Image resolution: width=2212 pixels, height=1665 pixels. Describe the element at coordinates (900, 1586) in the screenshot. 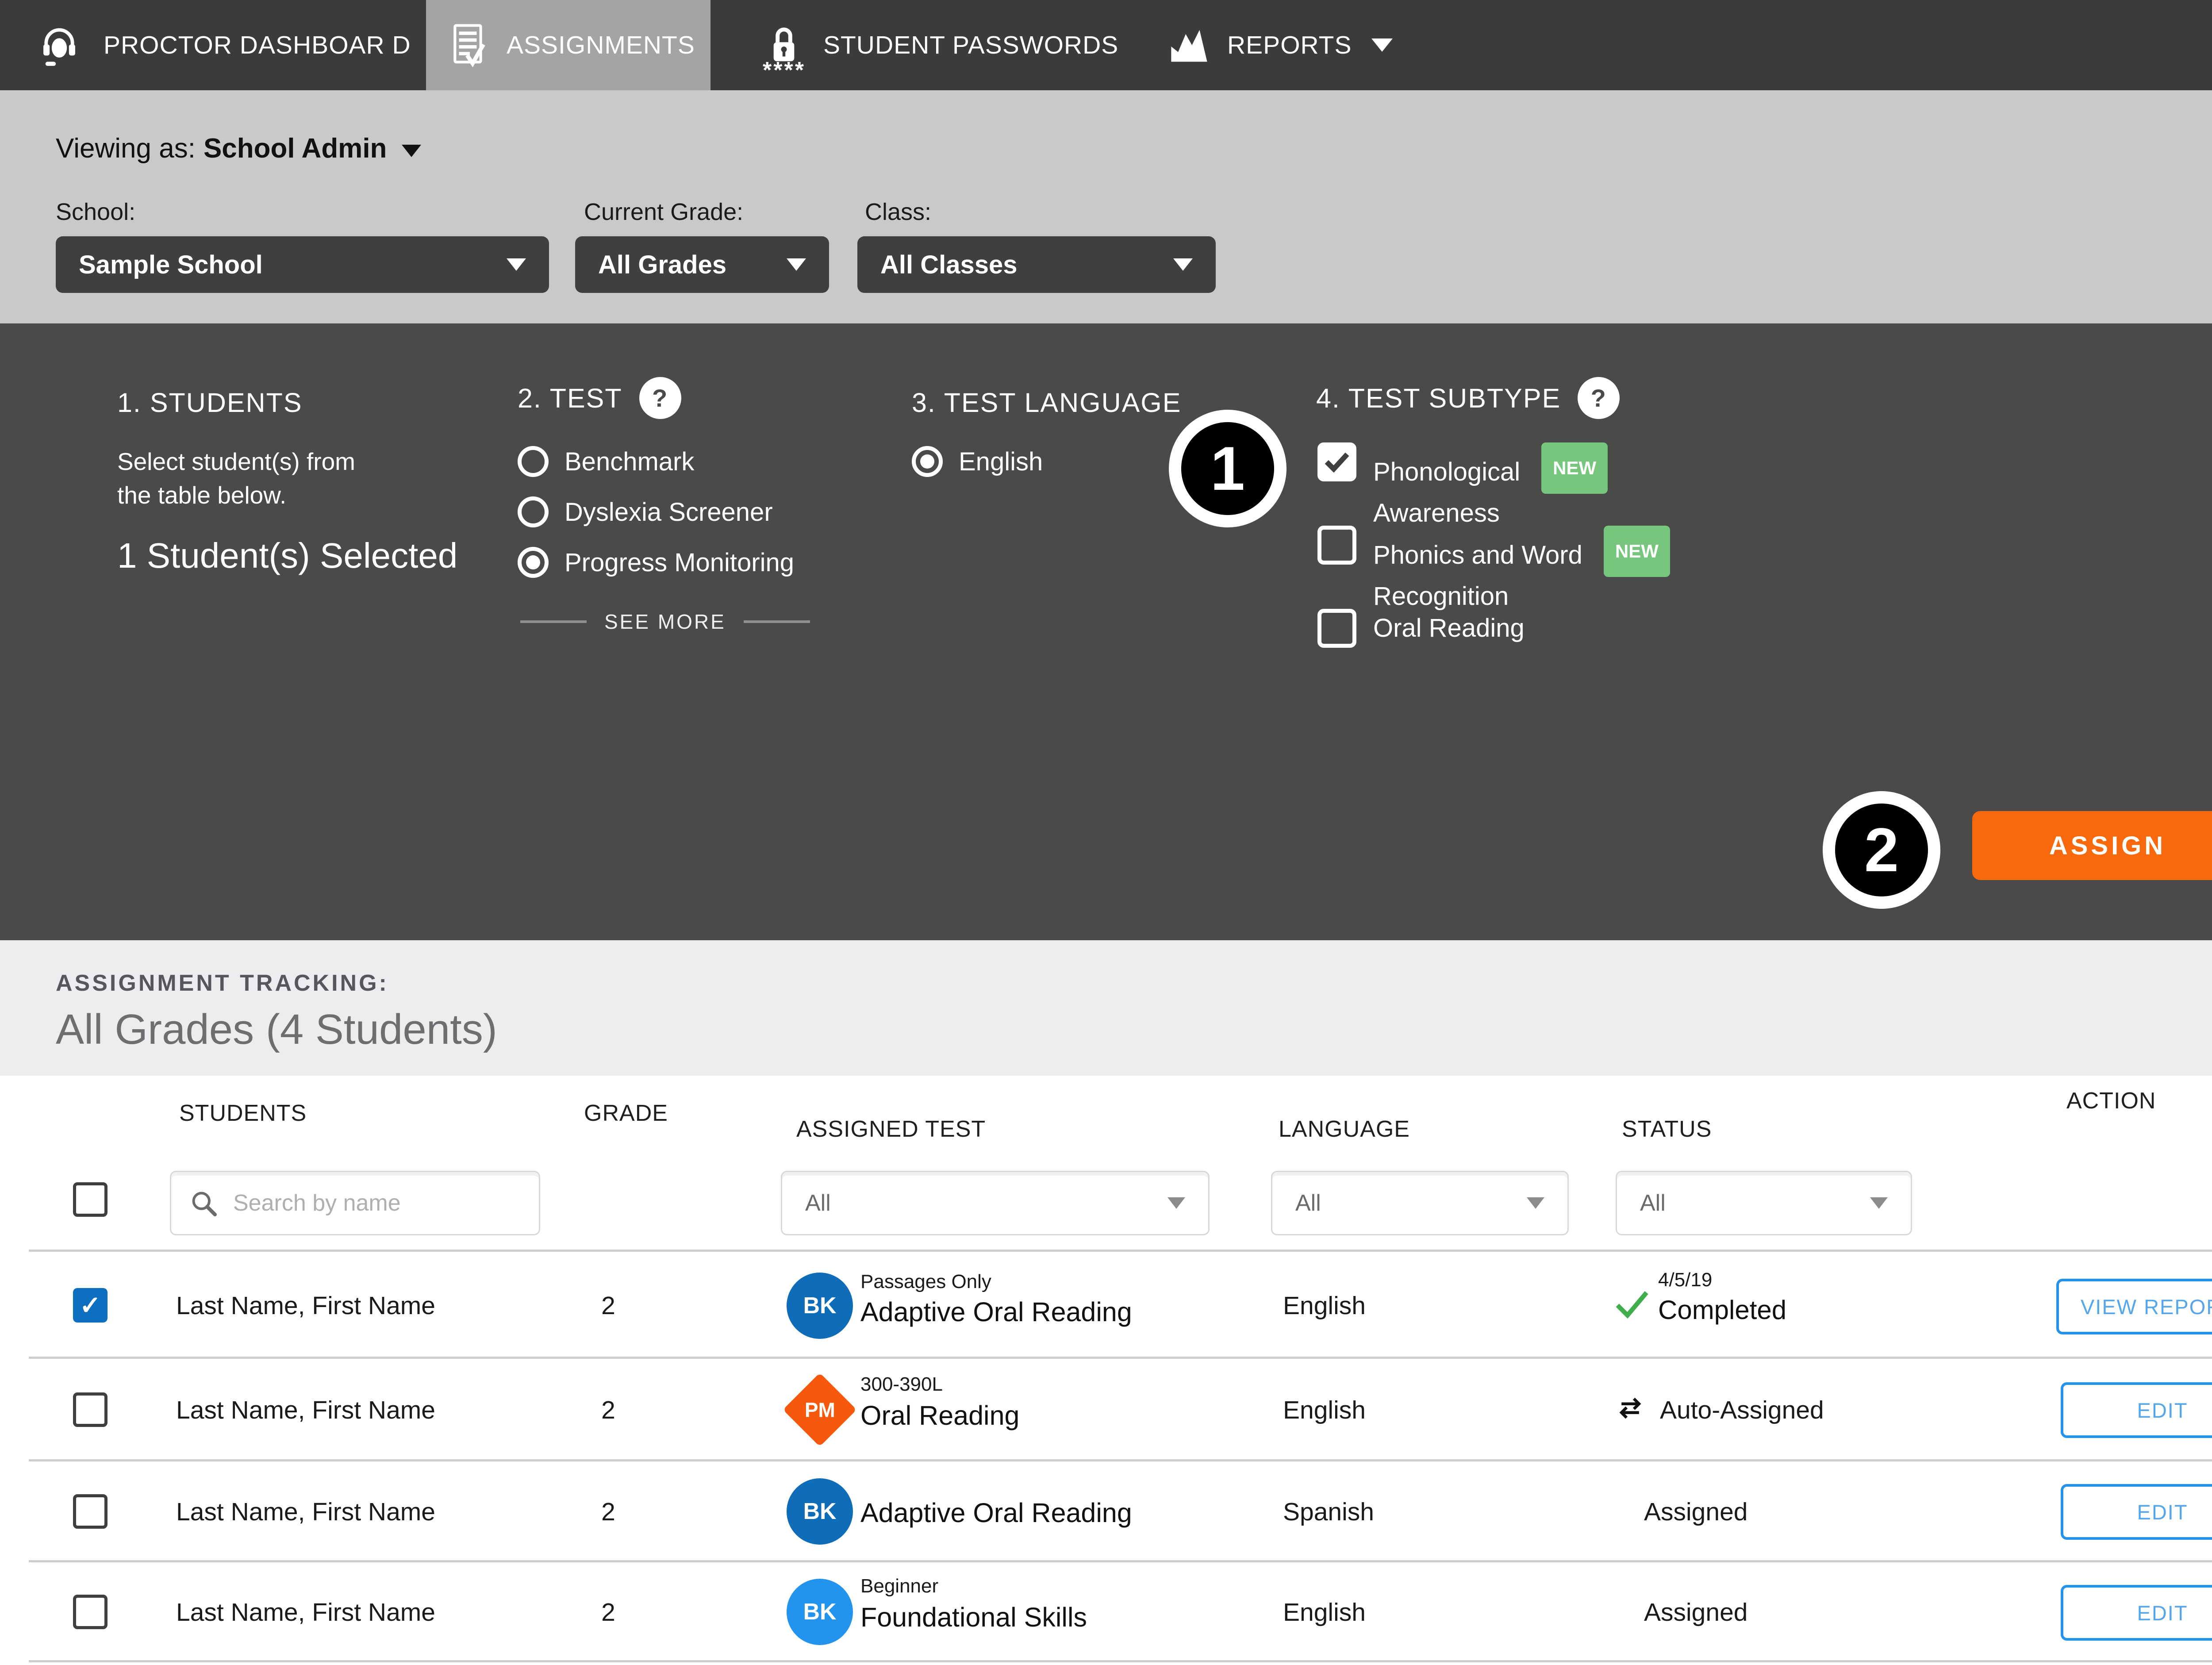

I see `test-level: Beginner` at that location.